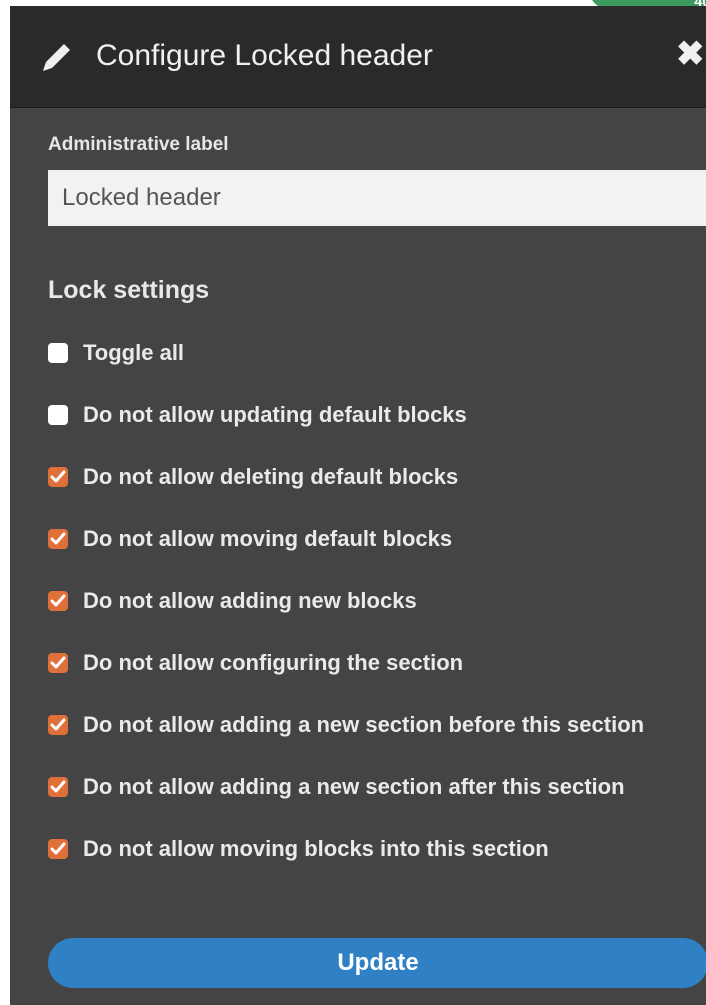 The height and width of the screenshot is (1005, 706). Describe the element at coordinates (377, 198) in the screenshot. I see `administrative-label-input` at that location.